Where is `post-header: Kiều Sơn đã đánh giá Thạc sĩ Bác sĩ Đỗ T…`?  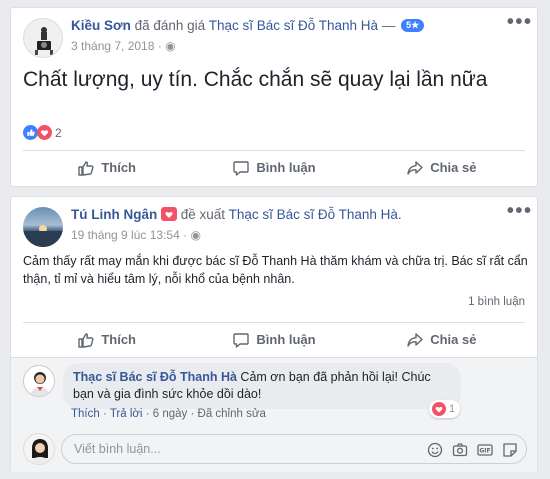
post-header: Kiều Sơn đã đánh giá Thạc sĩ Bác sĩ Đỗ T… is located at coordinates (248, 25).